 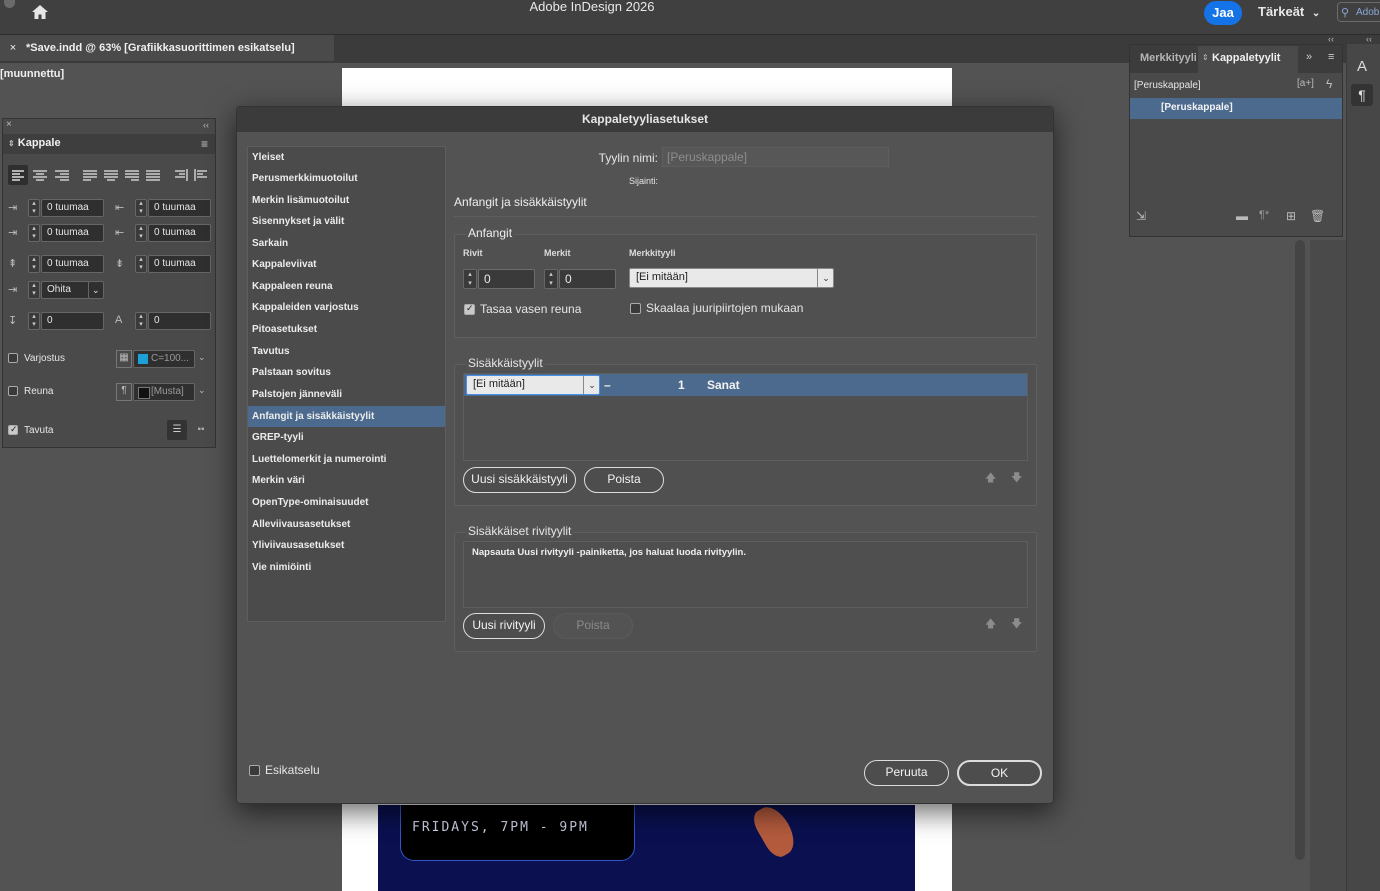 I want to click on hyphenate-checkbox, so click(x=13, y=429).